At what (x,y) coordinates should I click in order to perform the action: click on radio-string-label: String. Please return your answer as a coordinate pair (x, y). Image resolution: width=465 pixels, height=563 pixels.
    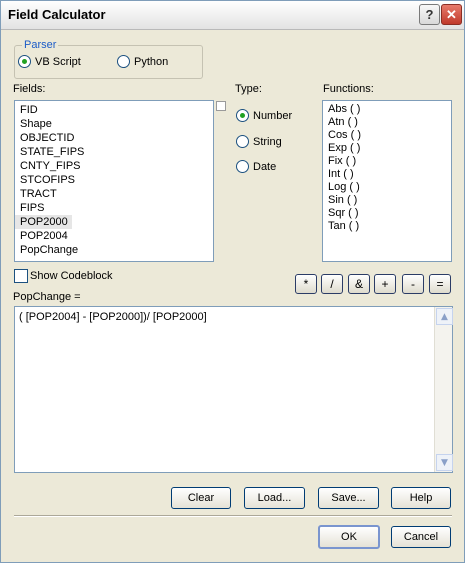
    Looking at the image, I should click on (267, 141).